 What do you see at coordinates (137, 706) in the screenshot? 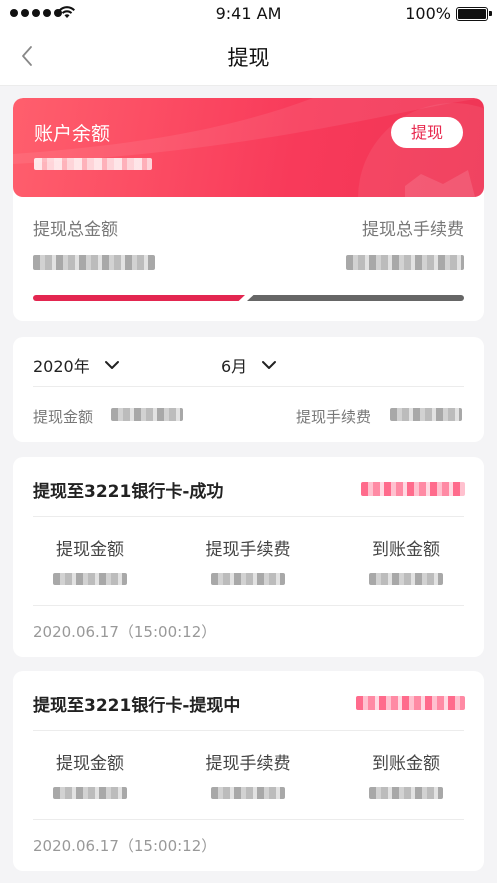
I see `record-title: 提现至3221银行卡-提现中` at bounding box center [137, 706].